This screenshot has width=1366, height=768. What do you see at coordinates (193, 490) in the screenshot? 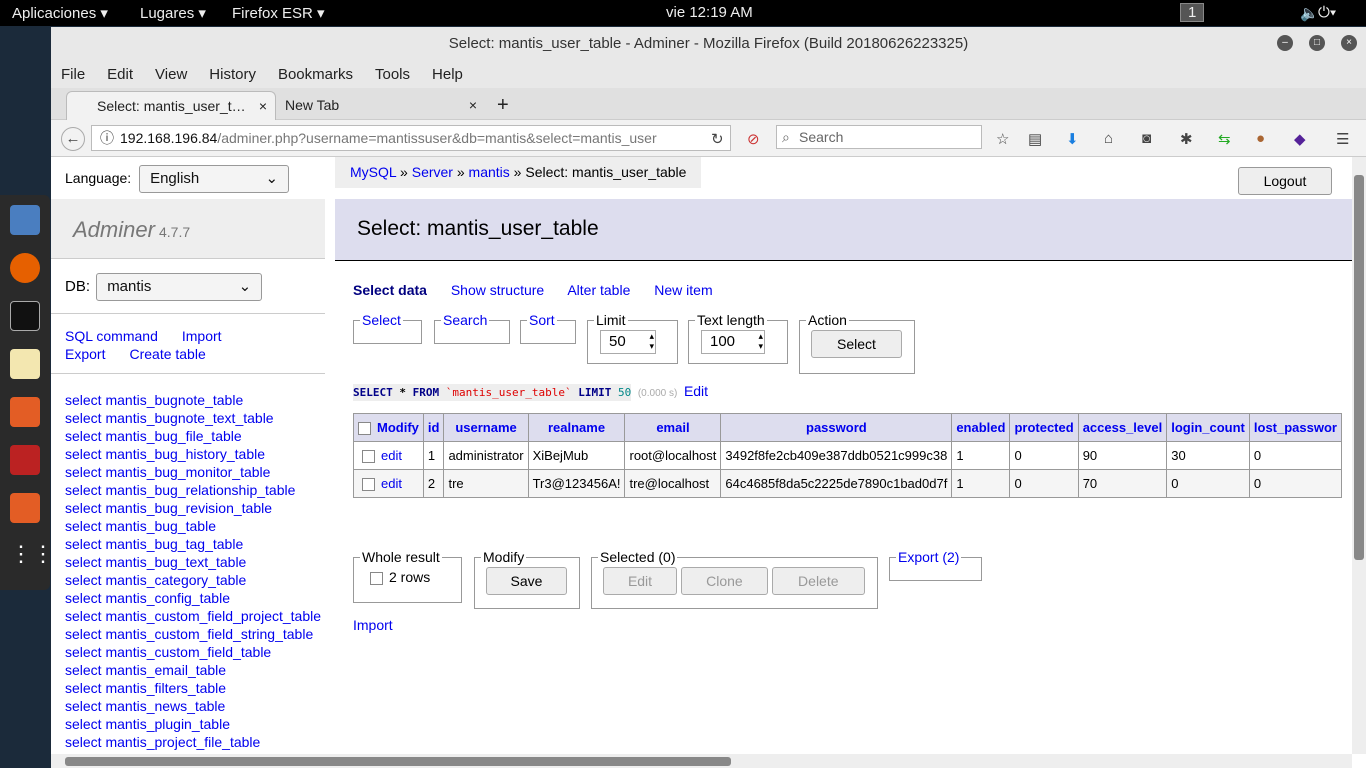
I see `sidebar-table-link: select mantis_bug_relationship_table` at bounding box center [193, 490].